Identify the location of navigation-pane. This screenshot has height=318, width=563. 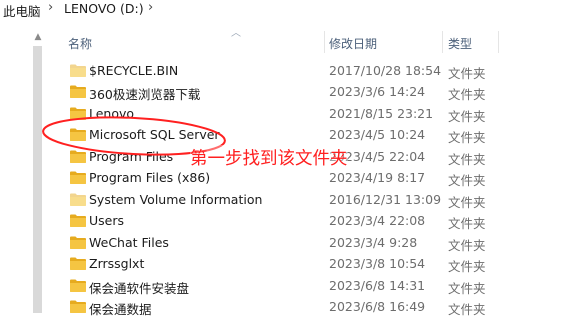
(15, 167).